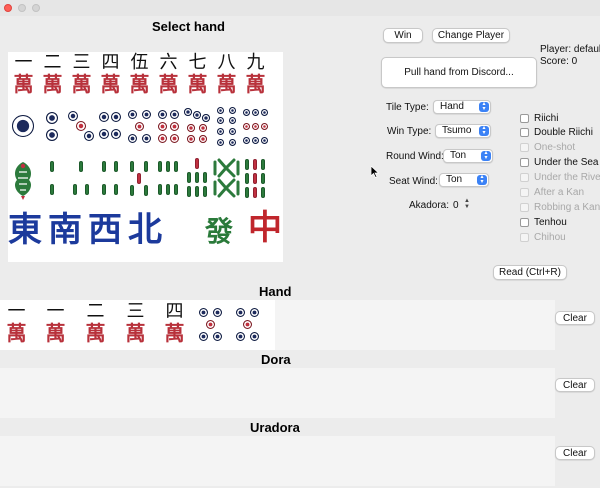 This screenshot has height=488, width=600. I want to click on checkbox-under-the-river: Under the River, so click(560, 177).